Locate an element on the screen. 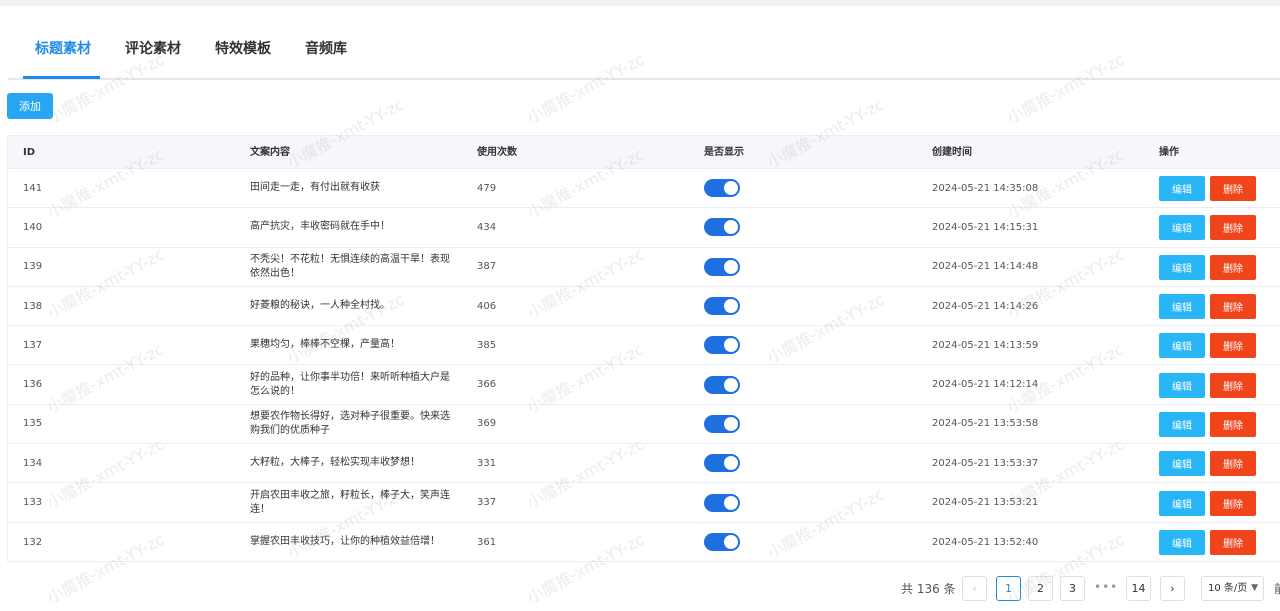 Image resolution: width=1280 pixels, height=611 pixels. cell-uses: 387 is located at coordinates (487, 267).